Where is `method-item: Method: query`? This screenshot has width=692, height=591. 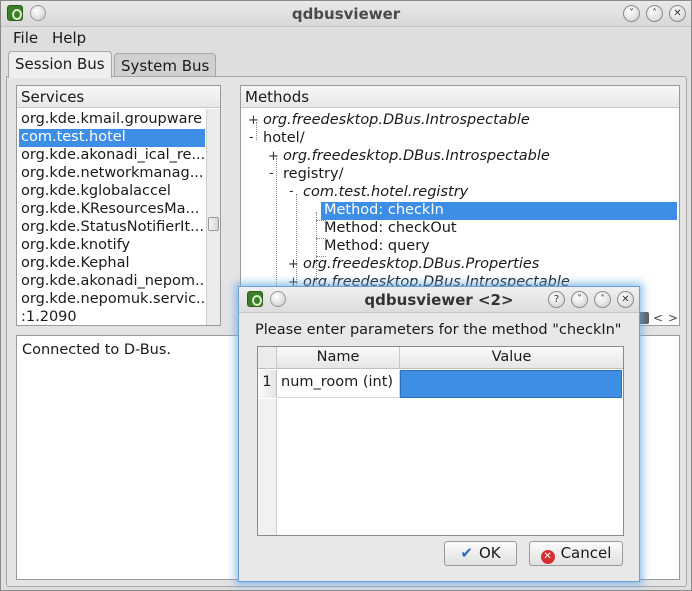
method-item: Method: query is located at coordinates (377, 247).